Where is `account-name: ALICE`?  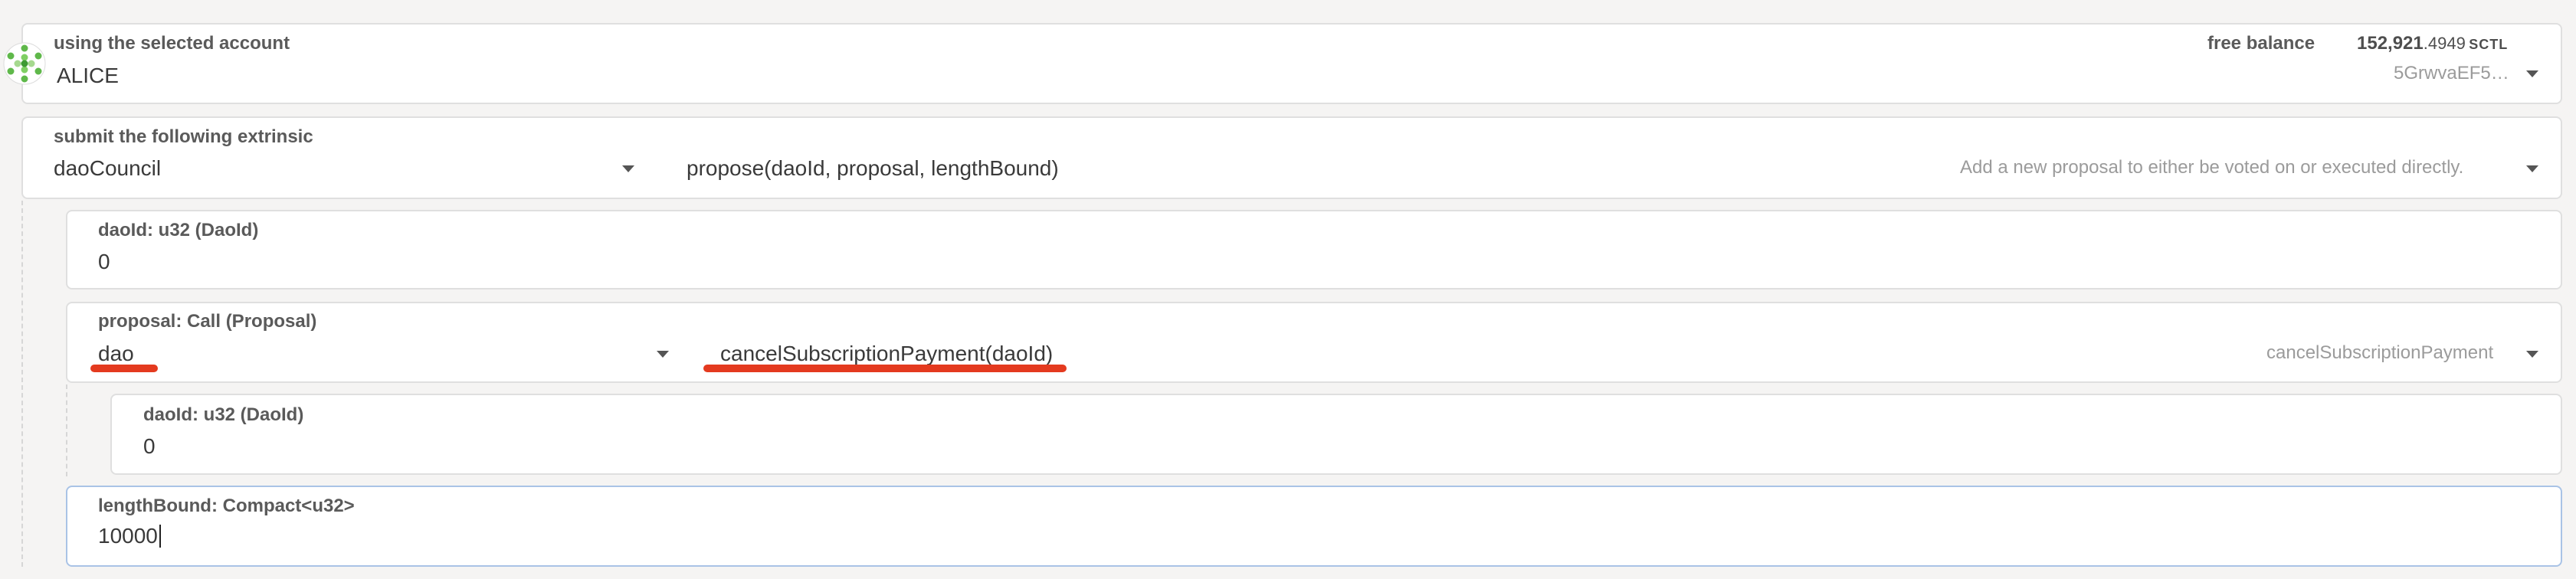
account-name: ALICE is located at coordinates (88, 75).